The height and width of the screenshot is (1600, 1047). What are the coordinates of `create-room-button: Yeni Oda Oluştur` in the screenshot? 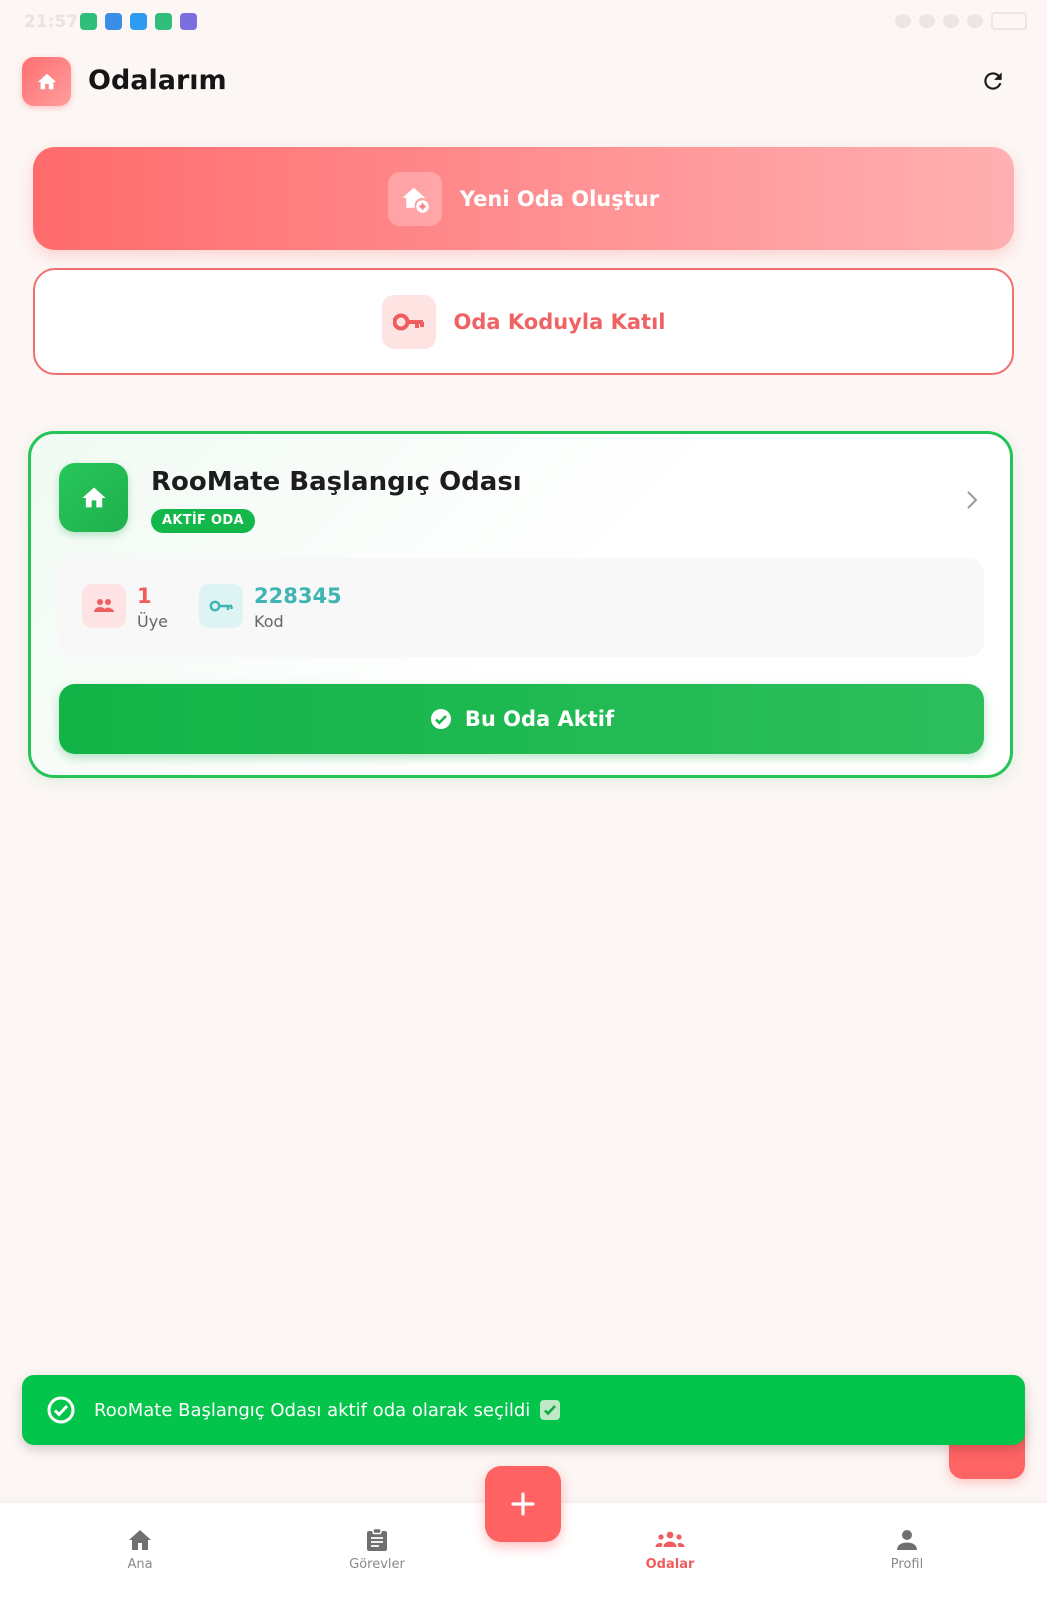 It's located at (523, 198).